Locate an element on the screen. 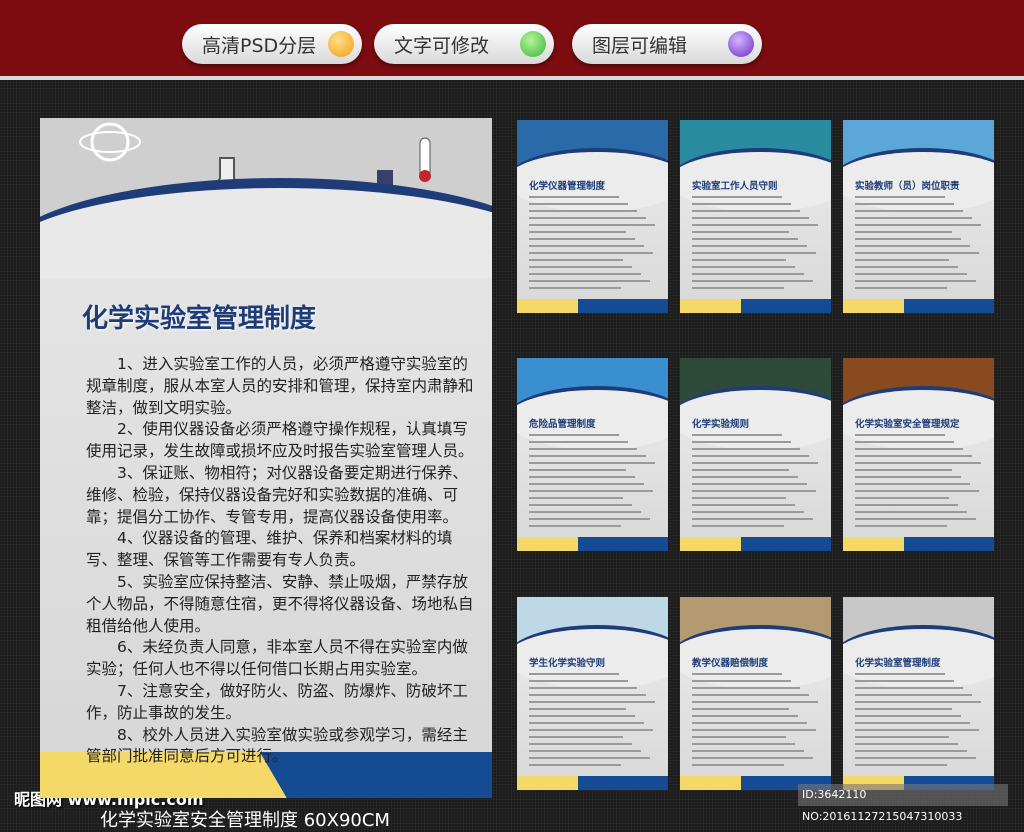 The width and height of the screenshot is (1024, 832). poster-thumbnail: 化学实验室管理制度 is located at coordinates (918, 693).